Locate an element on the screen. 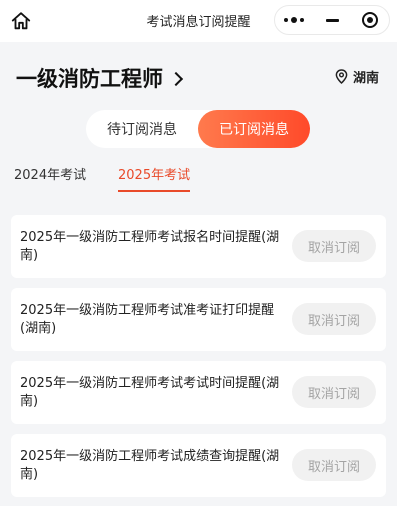  subscription-toggle: 待订阅消息 已订阅消息 is located at coordinates (198, 129).